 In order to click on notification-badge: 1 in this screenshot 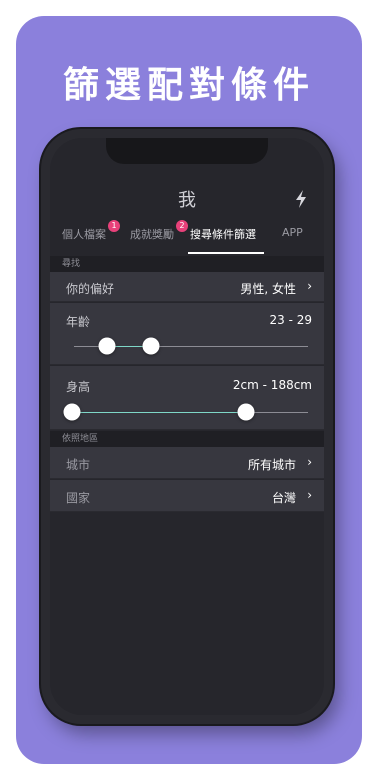, I will do `click(114, 226)`.